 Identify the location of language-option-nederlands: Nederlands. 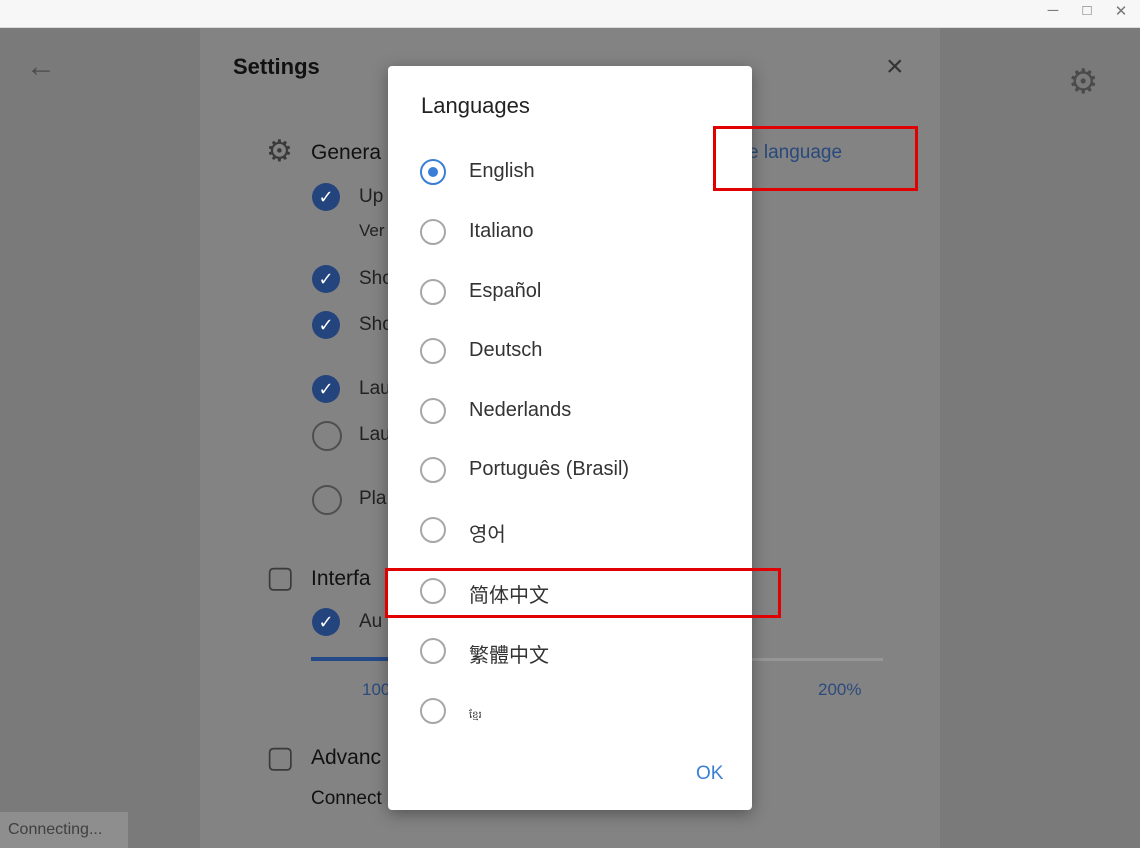
(580, 412).